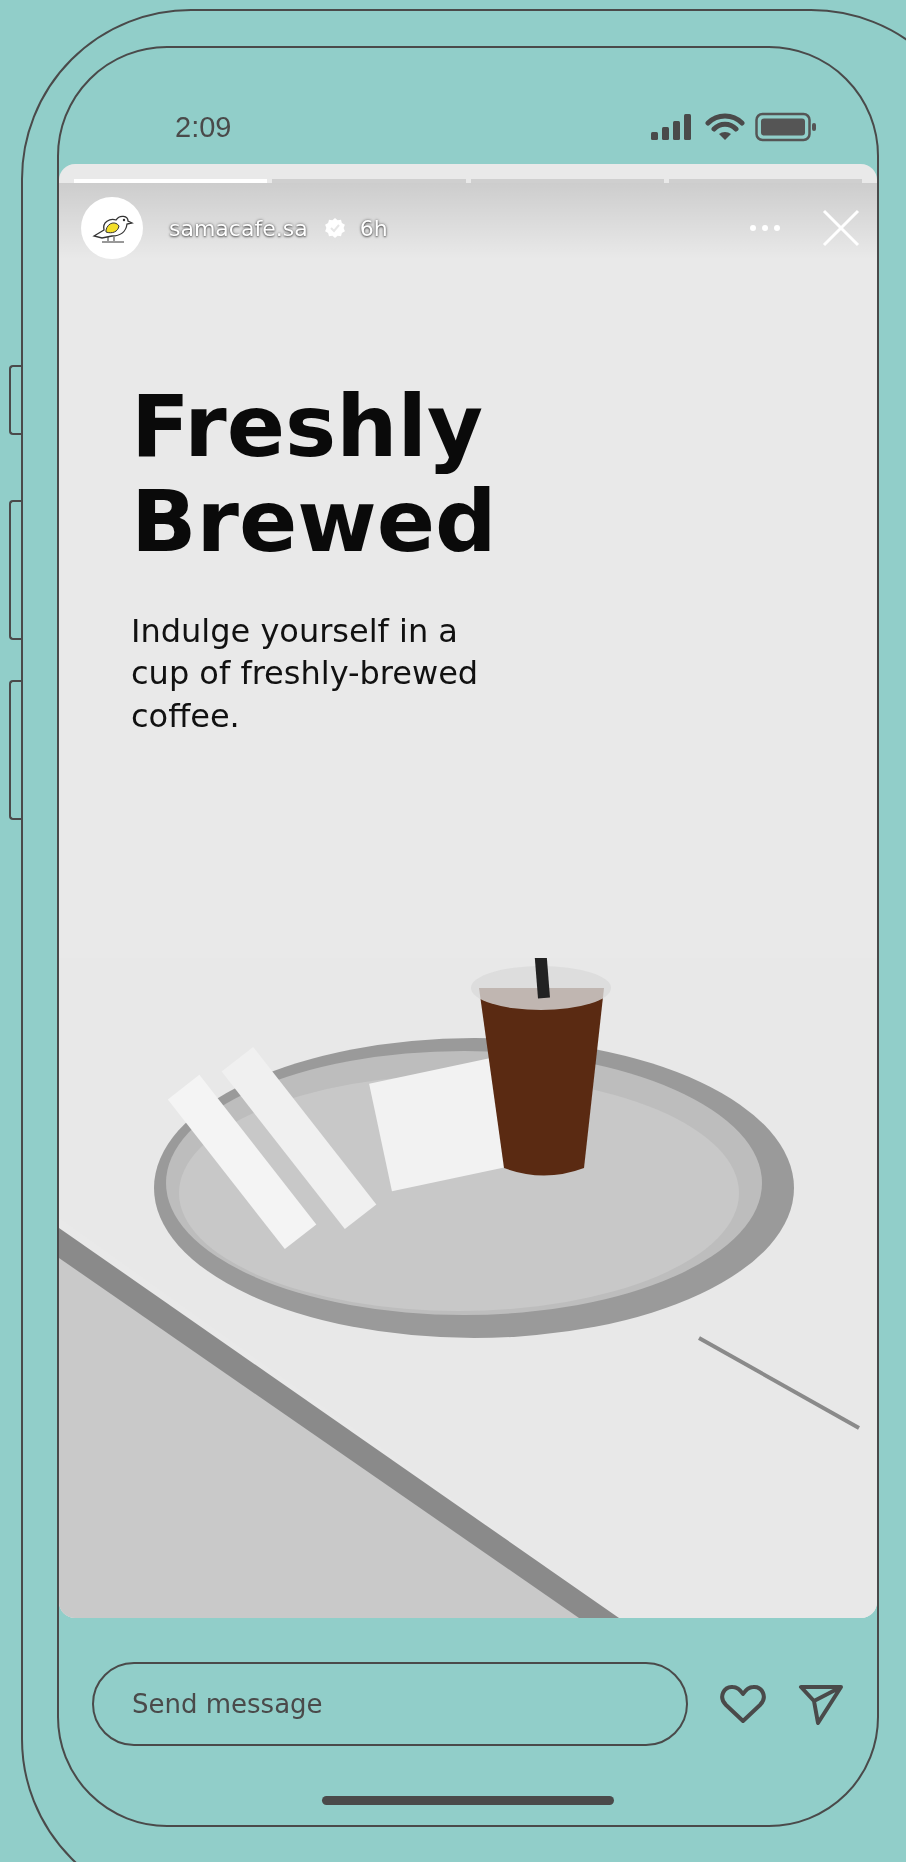 Image resolution: width=906 pixels, height=1862 pixels. What do you see at coordinates (314, 474) in the screenshot?
I see `story-headline: Freshly Brewed` at bounding box center [314, 474].